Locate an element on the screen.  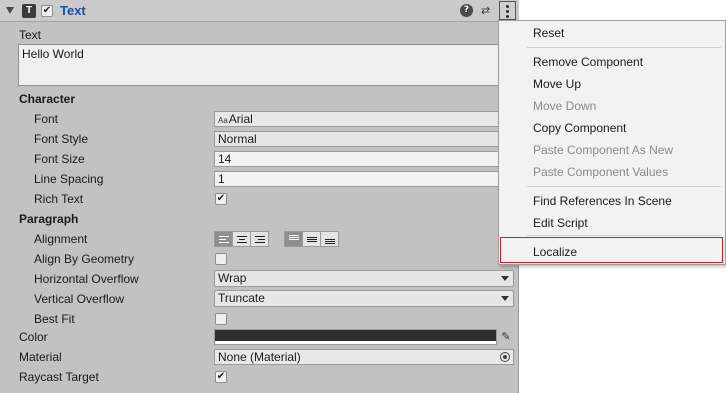
raycast-target-checkbox: ✔ is located at coordinates (221, 377).